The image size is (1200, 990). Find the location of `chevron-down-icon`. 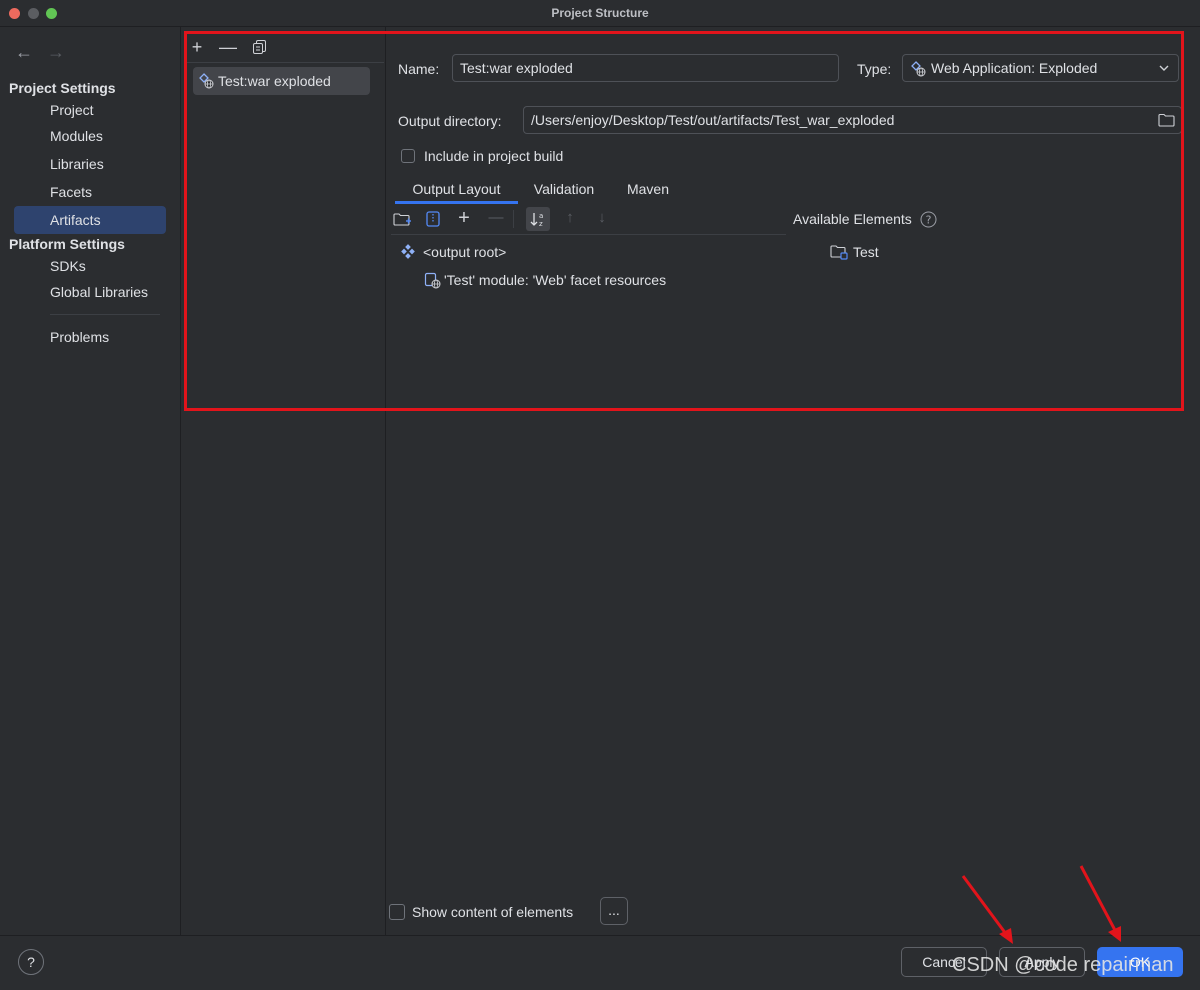

chevron-down-icon is located at coordinates (1164, 68).